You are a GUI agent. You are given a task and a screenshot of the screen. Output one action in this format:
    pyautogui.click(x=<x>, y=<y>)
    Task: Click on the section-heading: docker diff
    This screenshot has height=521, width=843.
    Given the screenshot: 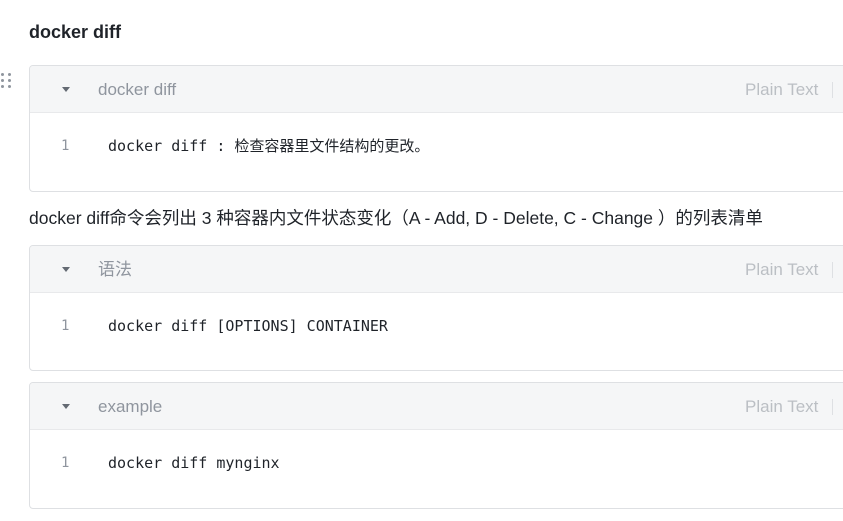 What is the action you would take?
    pyautogui.click(x=75, y=32)
    